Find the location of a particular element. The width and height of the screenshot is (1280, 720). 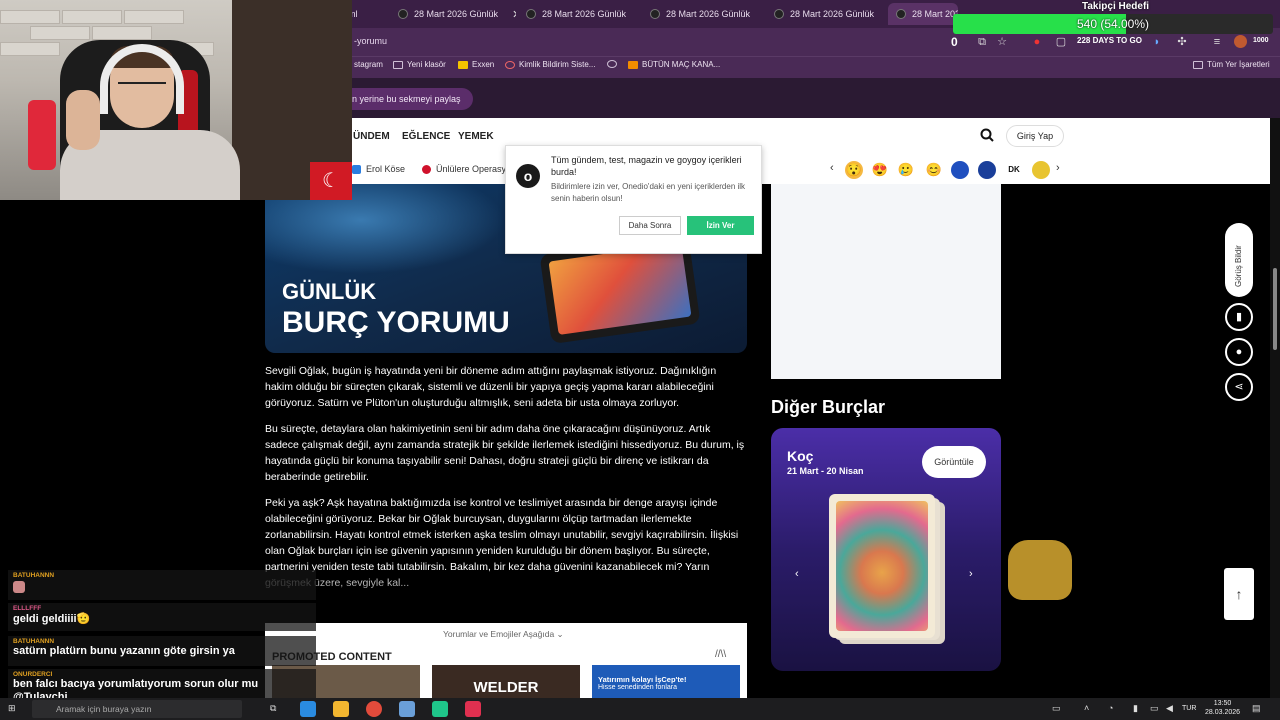

nav-yemek: YEMEK is located at coordinates (476, 136).